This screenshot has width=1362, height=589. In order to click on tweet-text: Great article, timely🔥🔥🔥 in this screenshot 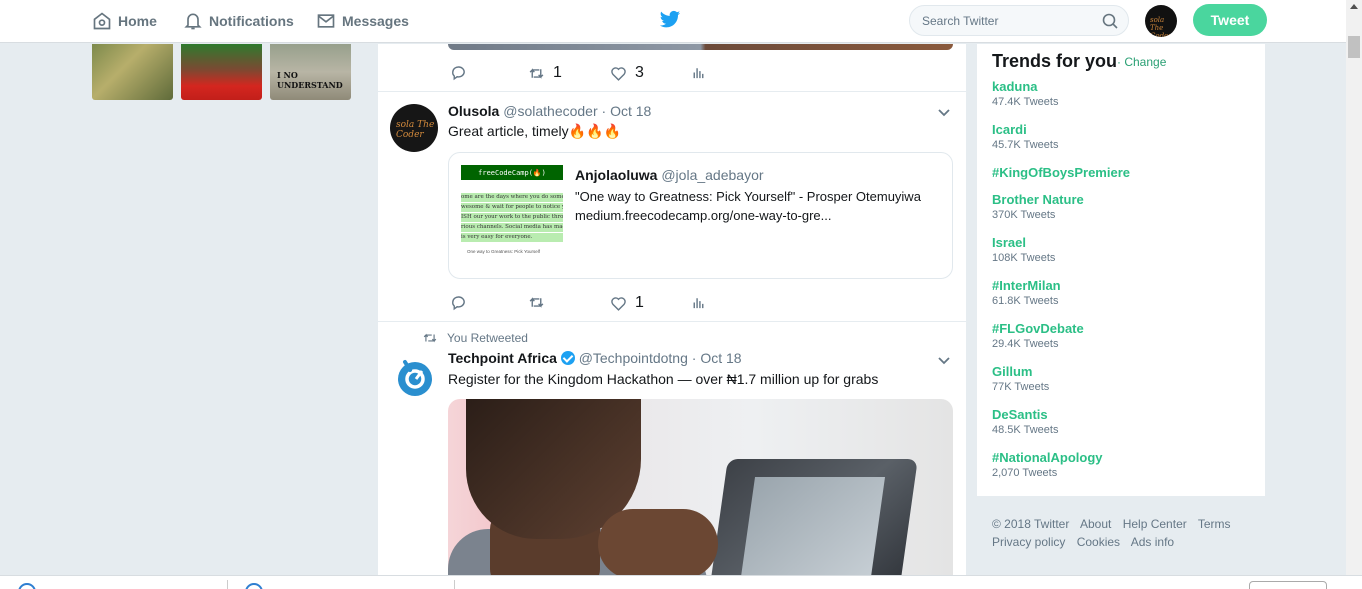, I will do `click(534, 131)`.